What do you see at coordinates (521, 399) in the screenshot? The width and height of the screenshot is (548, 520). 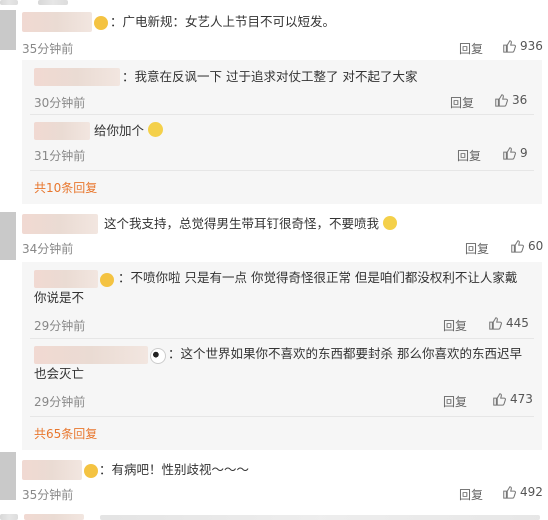 I see `like-count: 473` at bounding box center [521, 399].